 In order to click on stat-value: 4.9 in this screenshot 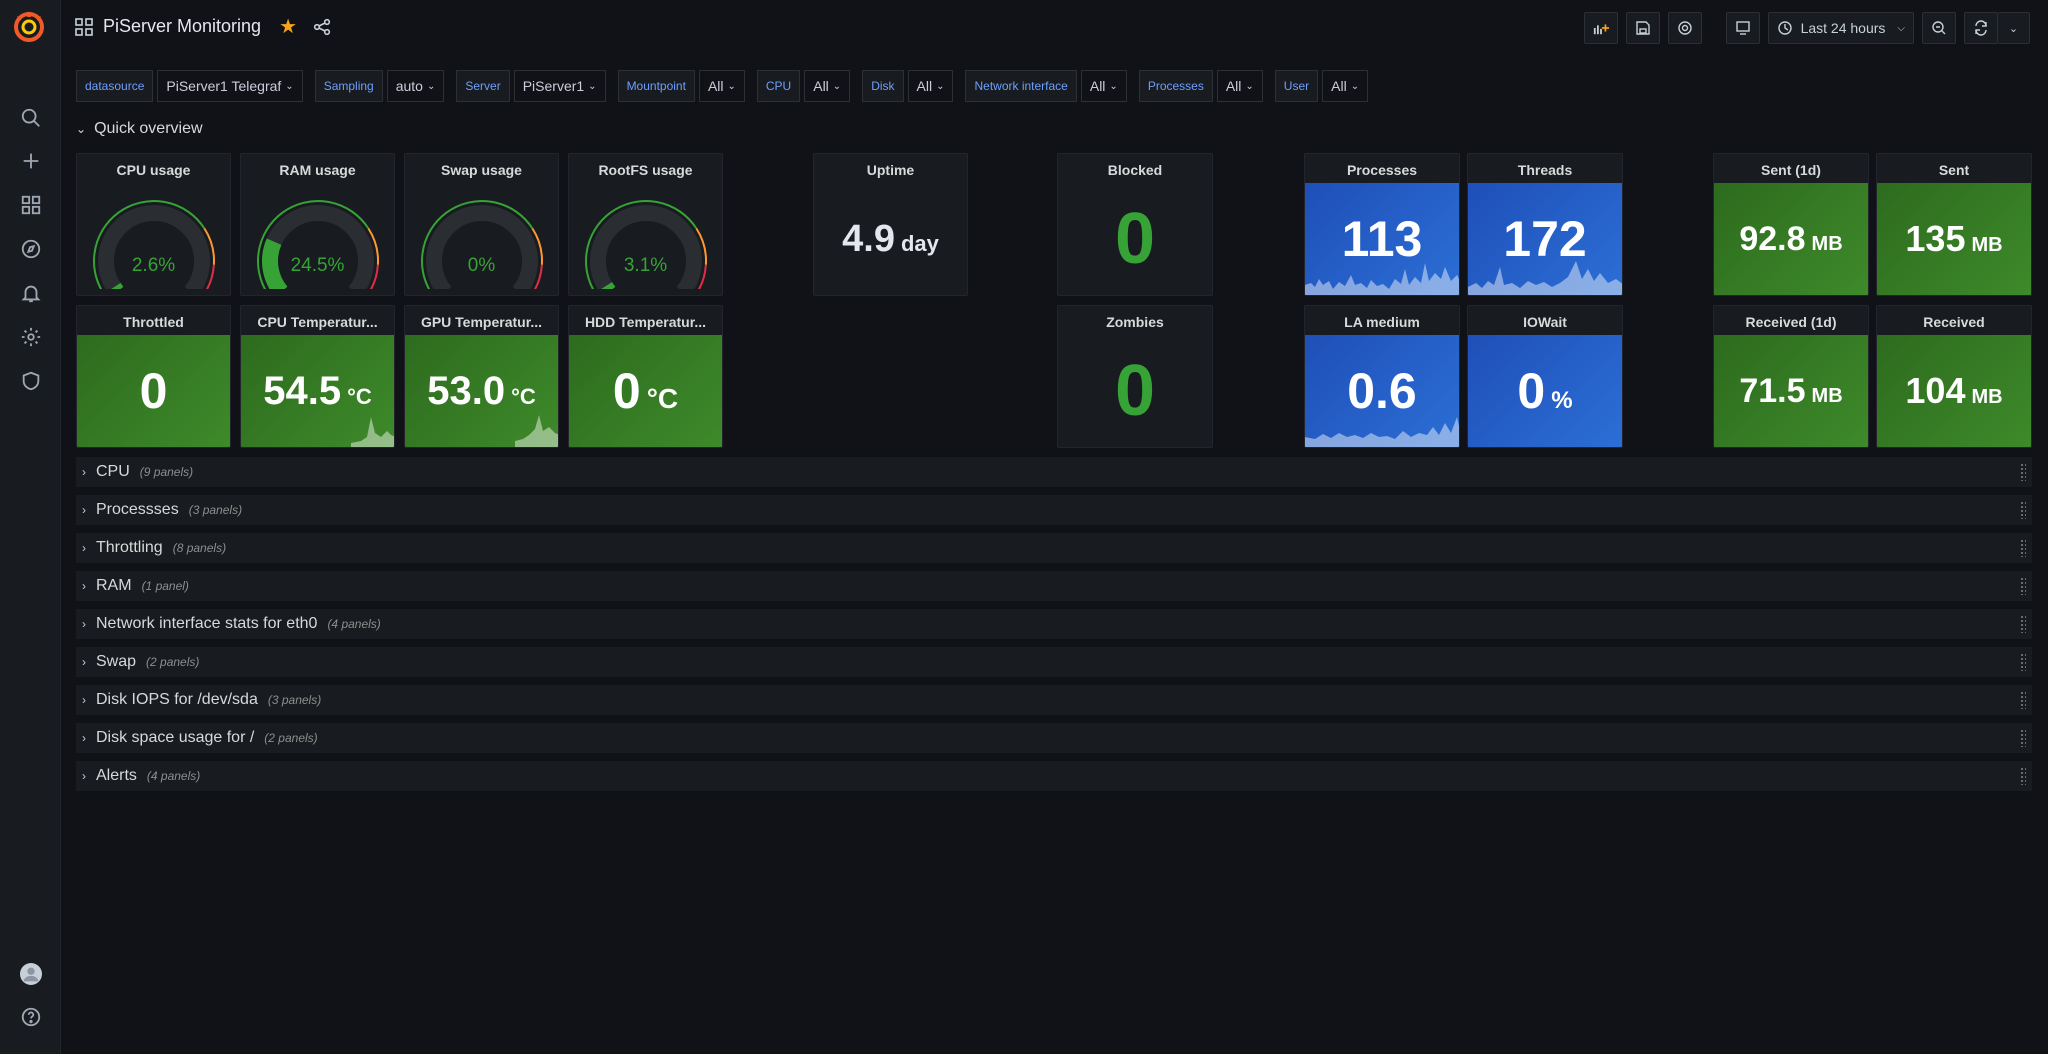, I will do `click(868, 238)`.